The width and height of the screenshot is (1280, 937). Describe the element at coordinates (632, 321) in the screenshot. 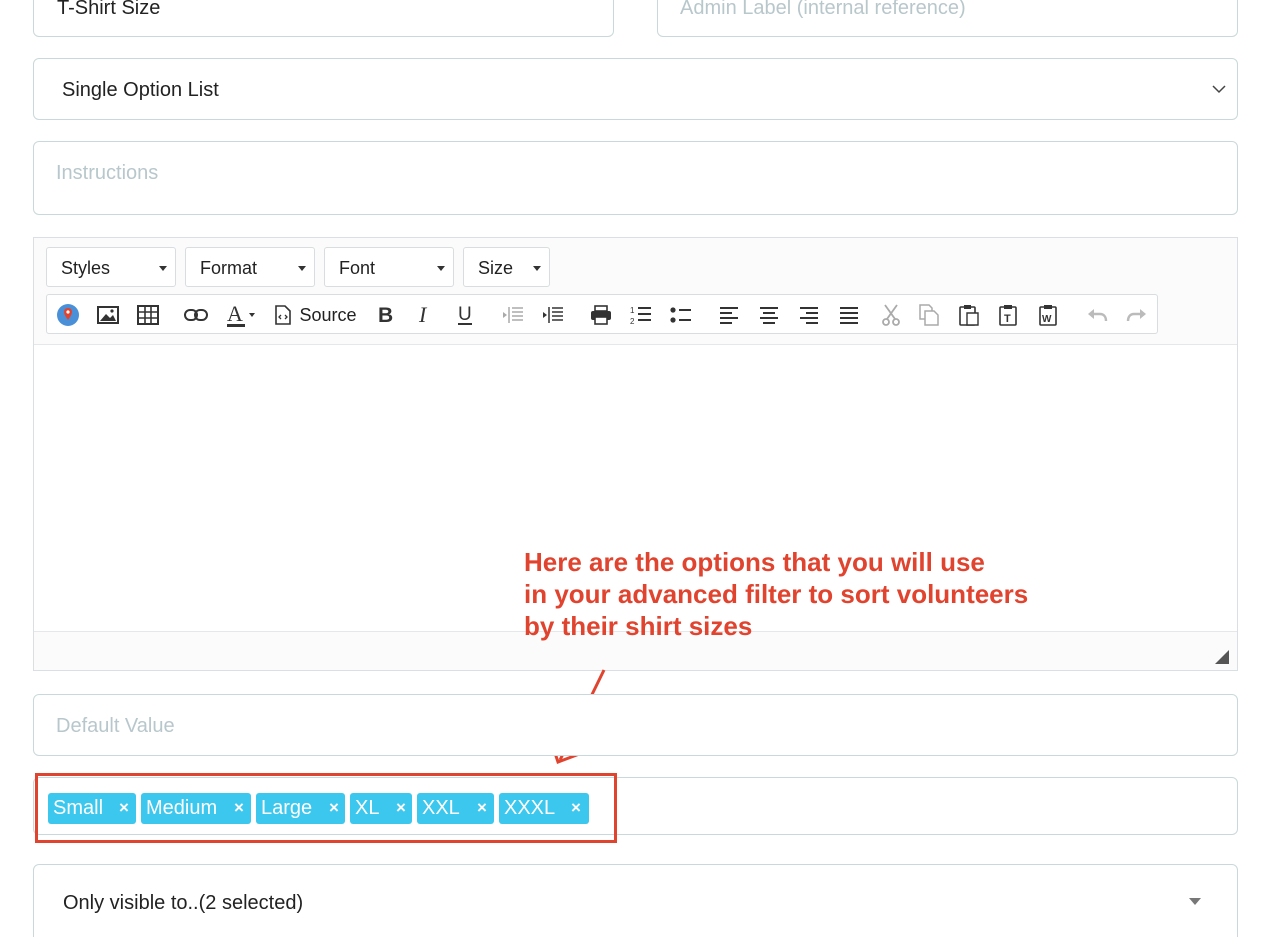

I see `svg-text: 2` at that location.